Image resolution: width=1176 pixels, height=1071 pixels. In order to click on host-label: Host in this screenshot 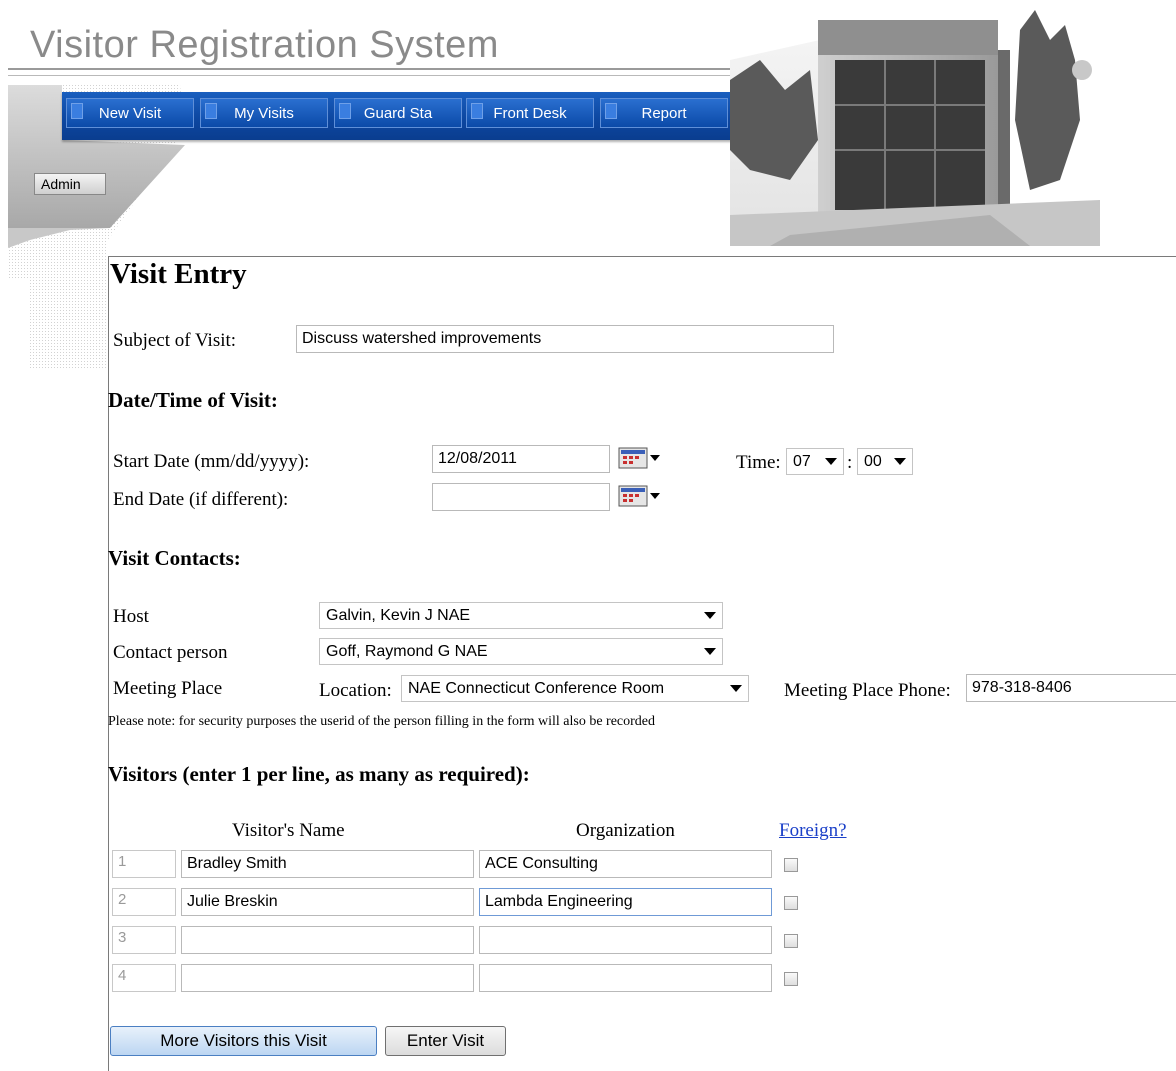, I will do `click(131, 616)`.